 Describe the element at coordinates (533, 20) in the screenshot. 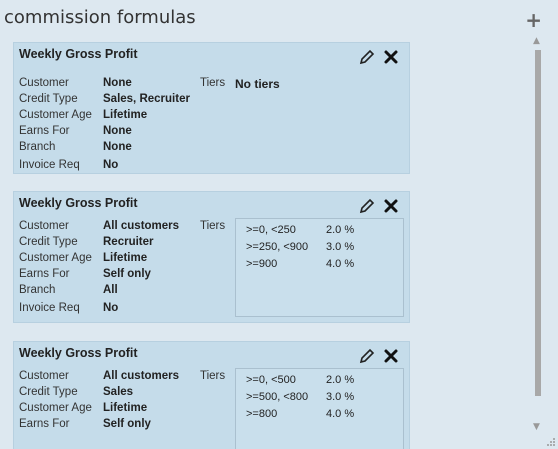

I see `add-formula-button: +` at that location.